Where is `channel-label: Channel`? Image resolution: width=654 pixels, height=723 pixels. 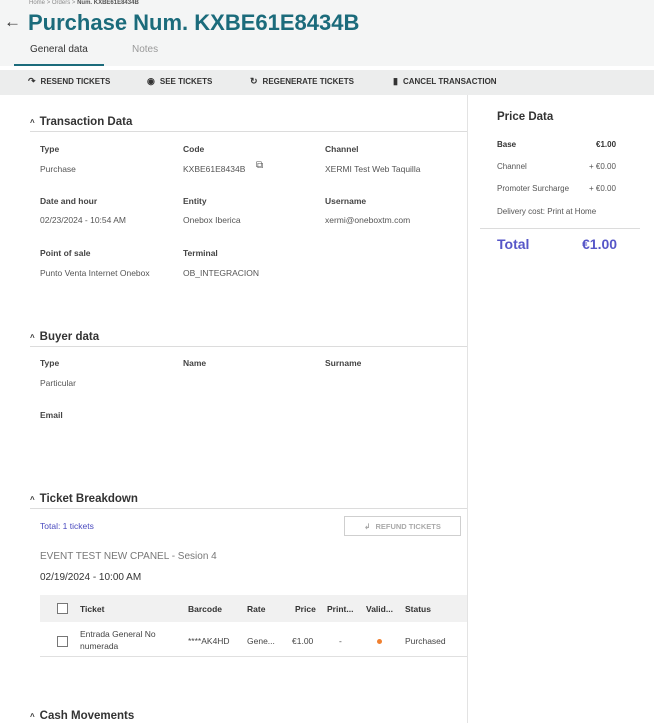 channel-label: Channel is located at coordinates (342, 149).